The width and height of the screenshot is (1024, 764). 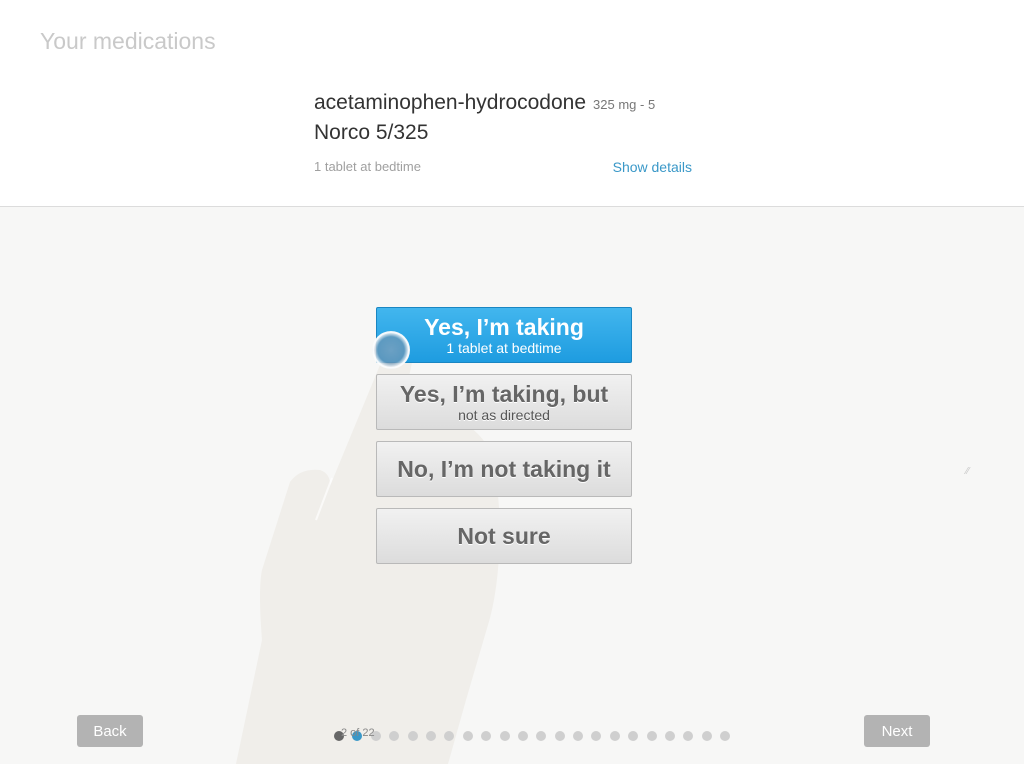 I want to click on show-details-link: Show details, so click(x=652, y=167).